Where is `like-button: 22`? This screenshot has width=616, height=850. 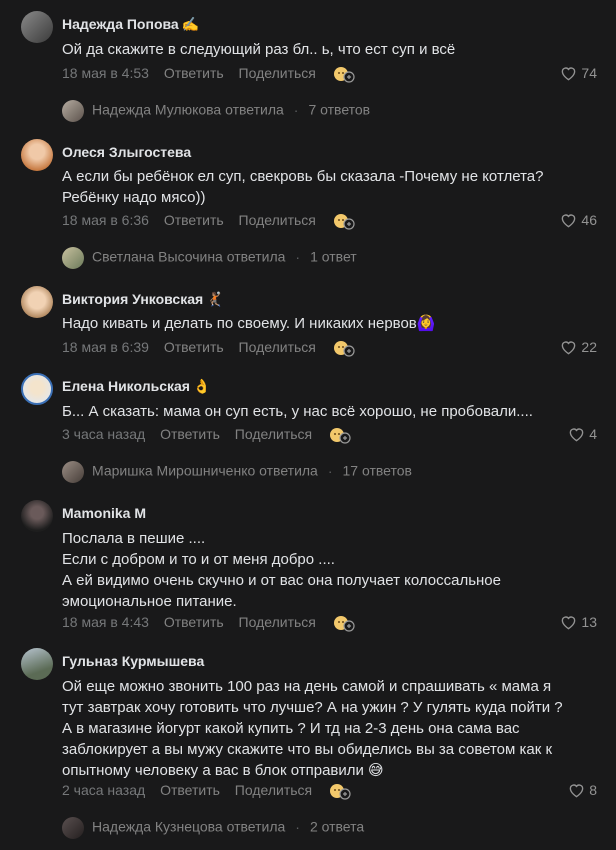 like-button: 22 is located at coordinates (578, 347).